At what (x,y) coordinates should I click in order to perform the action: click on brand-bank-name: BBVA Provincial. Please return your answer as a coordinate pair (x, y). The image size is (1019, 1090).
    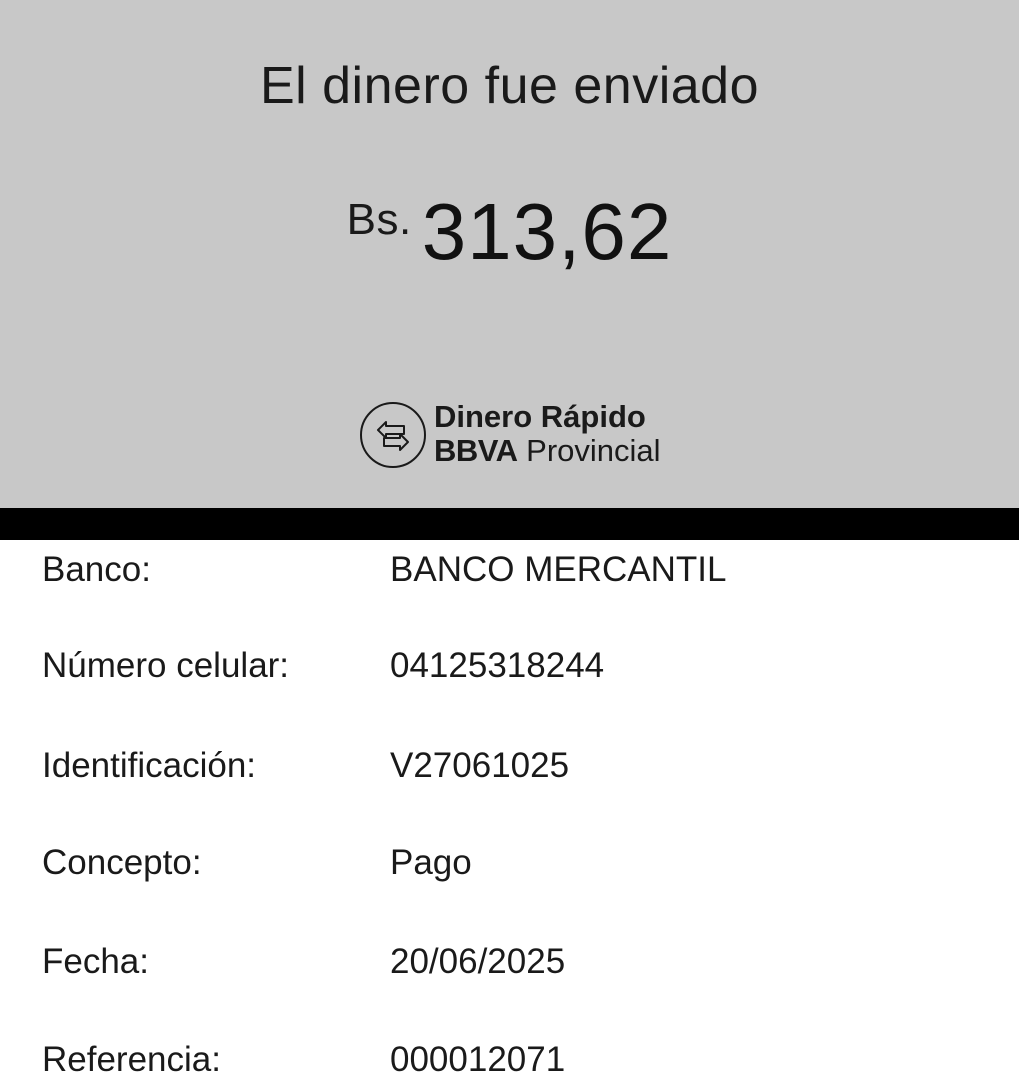
    Looking at the image, I should click on (547, 451).